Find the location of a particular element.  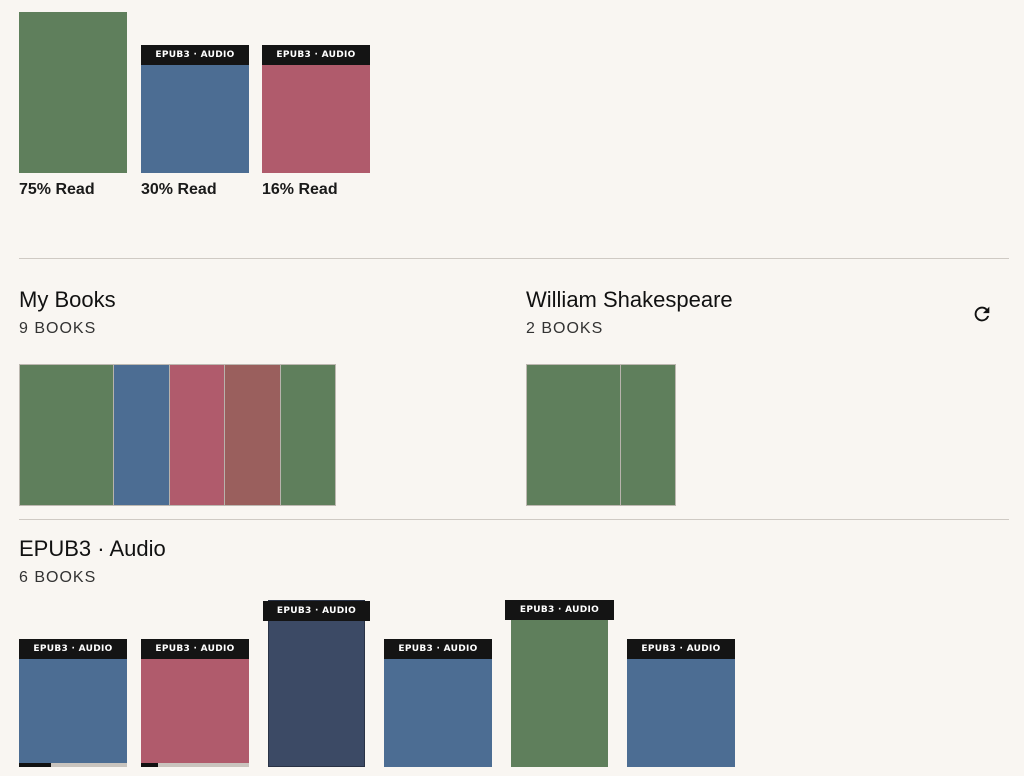

section-count: 6 BOOKS is located at coordinates (58, 577).